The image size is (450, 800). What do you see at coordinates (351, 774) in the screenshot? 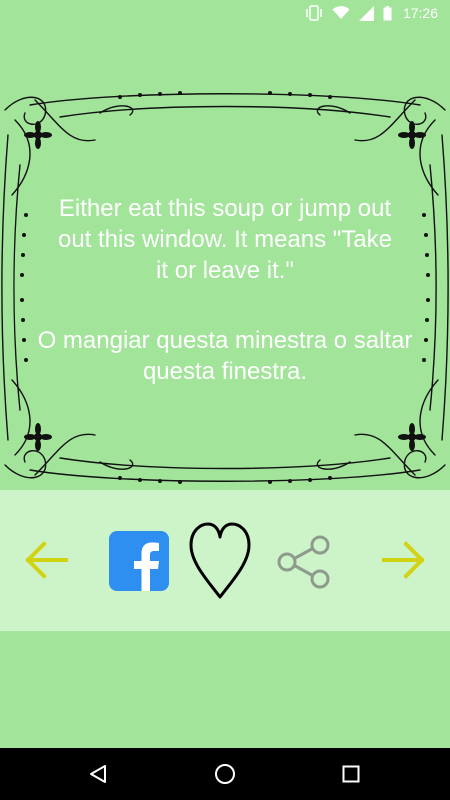
I see `recents-icon` at bounding box center [351, 774].